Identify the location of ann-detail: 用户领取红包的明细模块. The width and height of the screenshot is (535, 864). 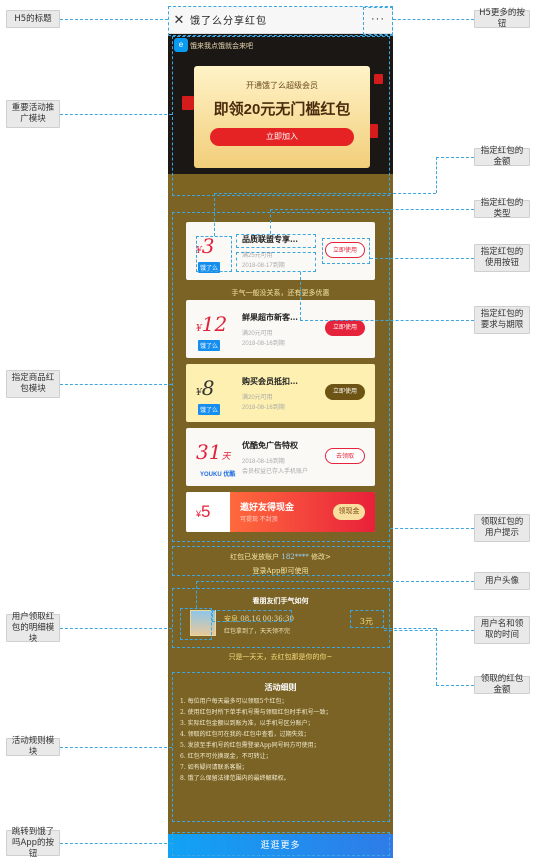
(33, 628).